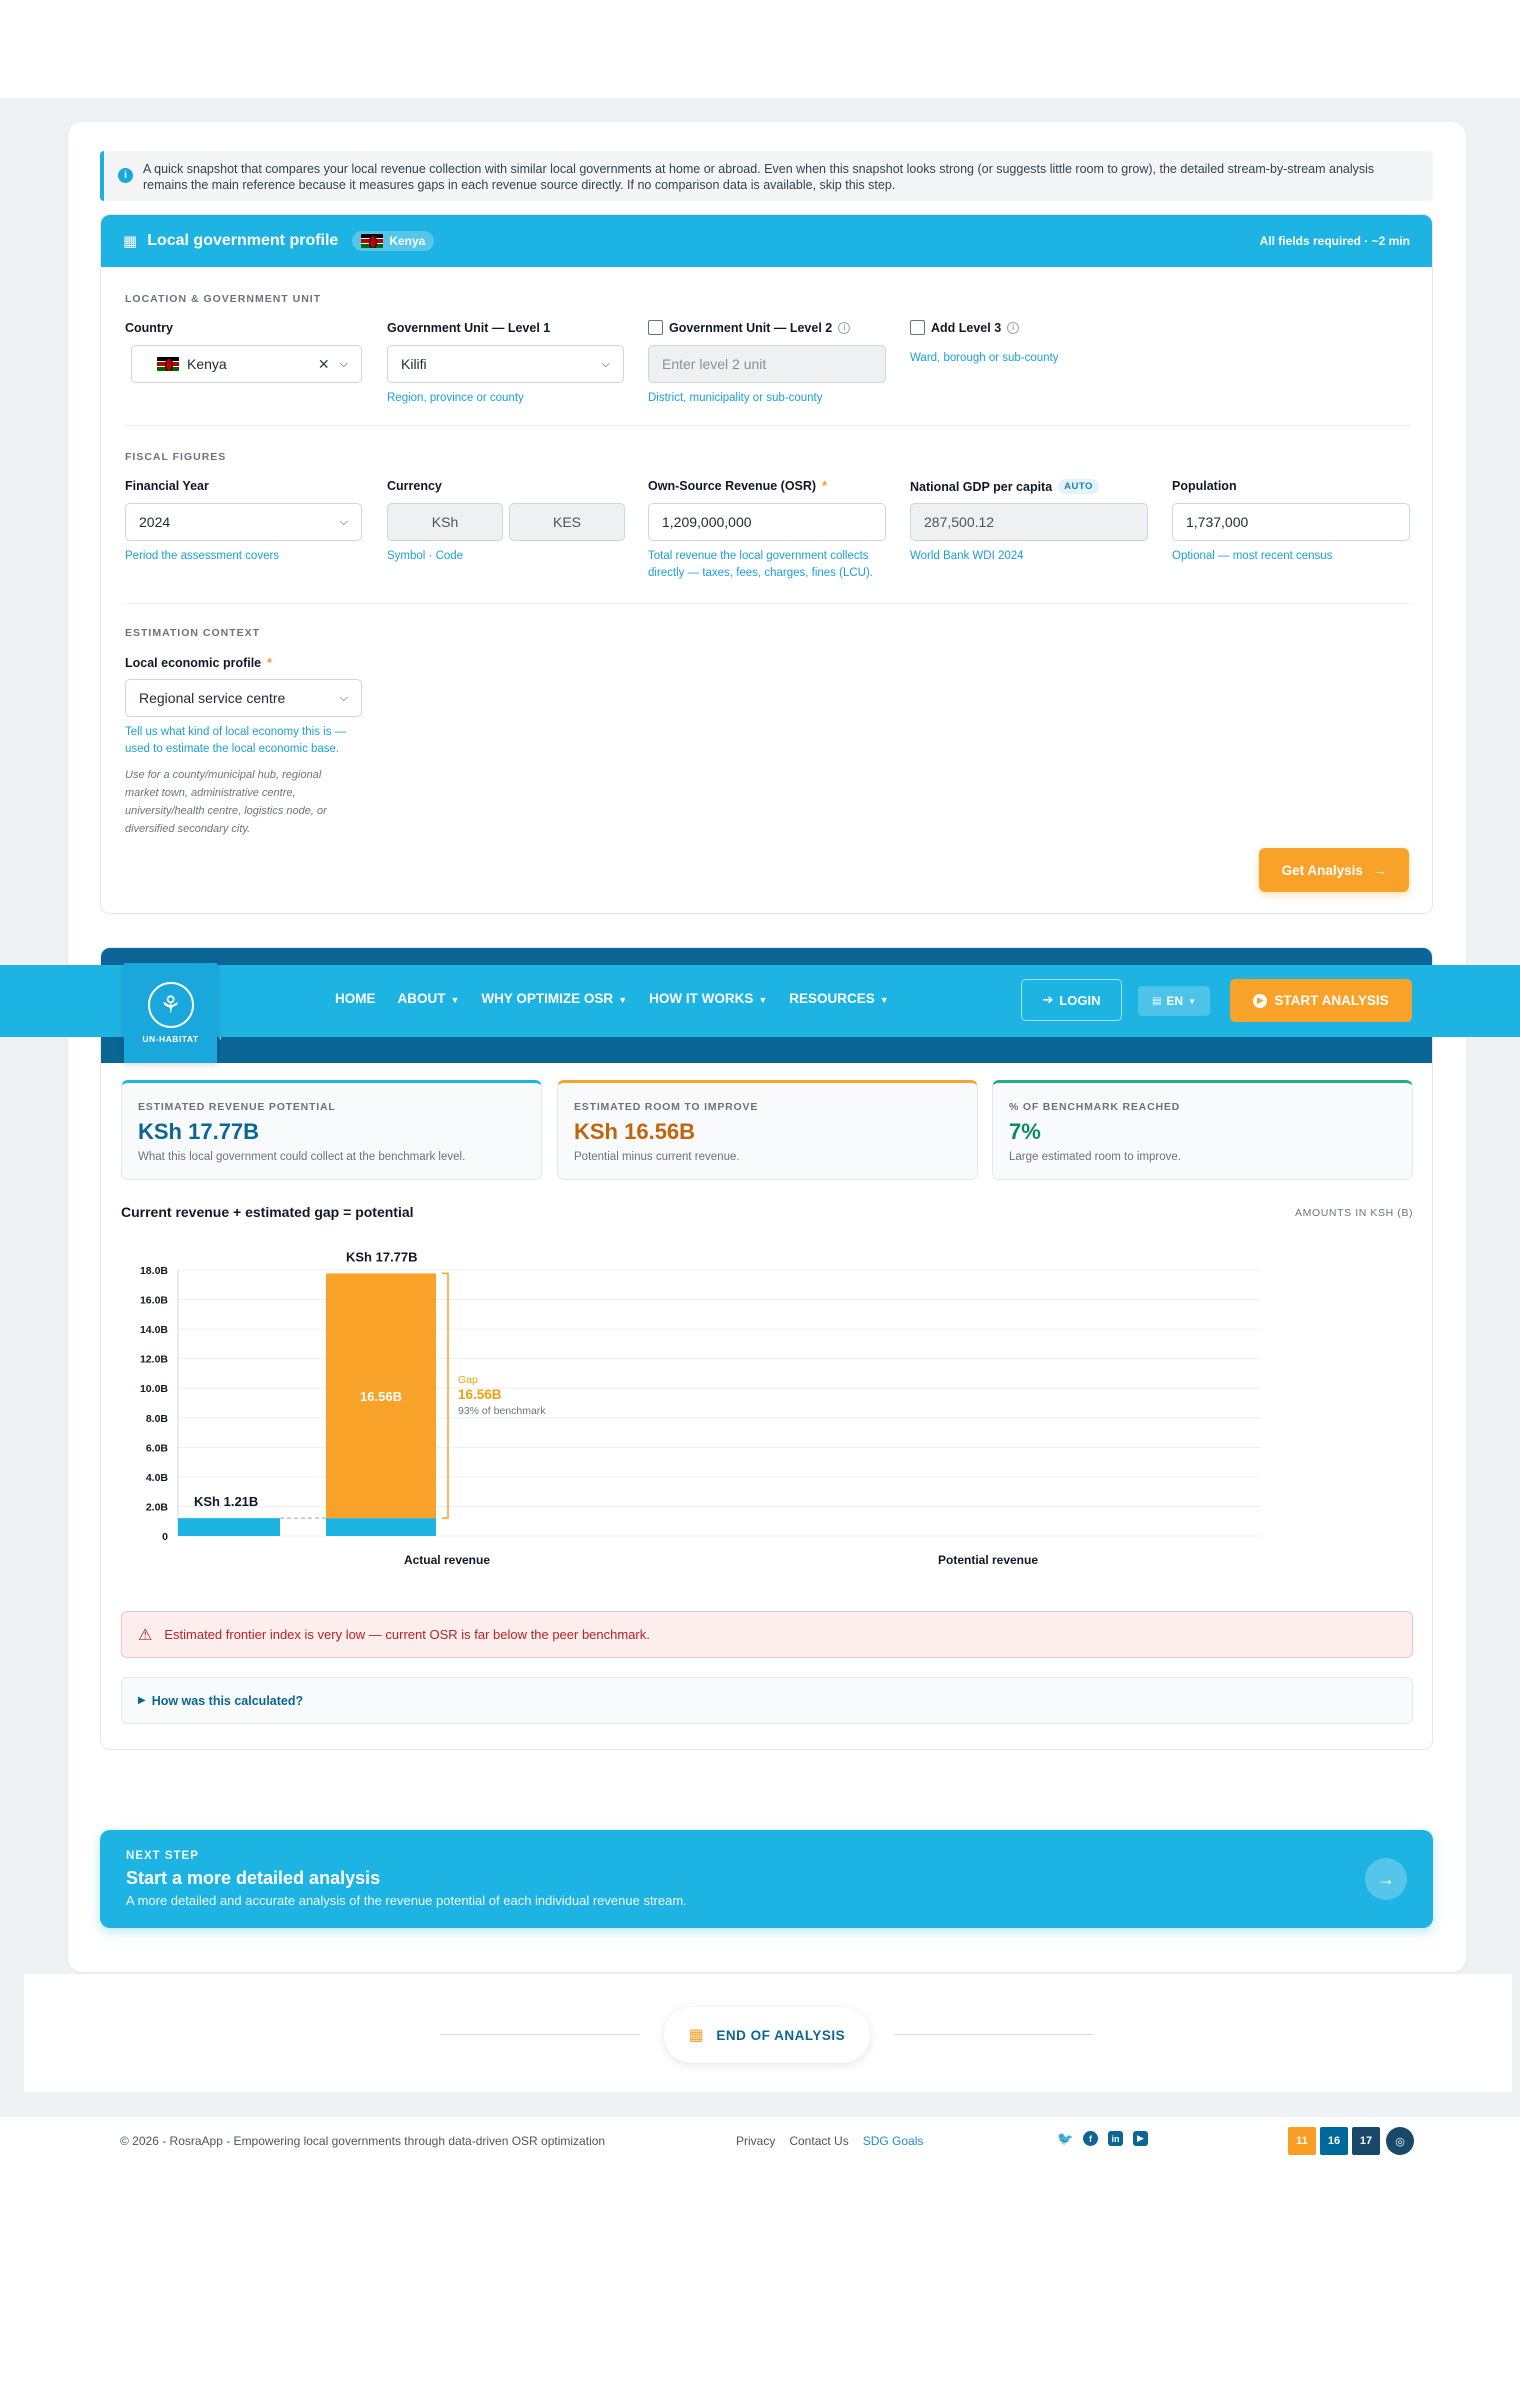 The height and width of the screenshot is (2395, 1520). What do you see at coordinates (1302, 2141) in the screenshot?
I see `sdg-11-badge: 11` at bounding box center [1302, 2141].